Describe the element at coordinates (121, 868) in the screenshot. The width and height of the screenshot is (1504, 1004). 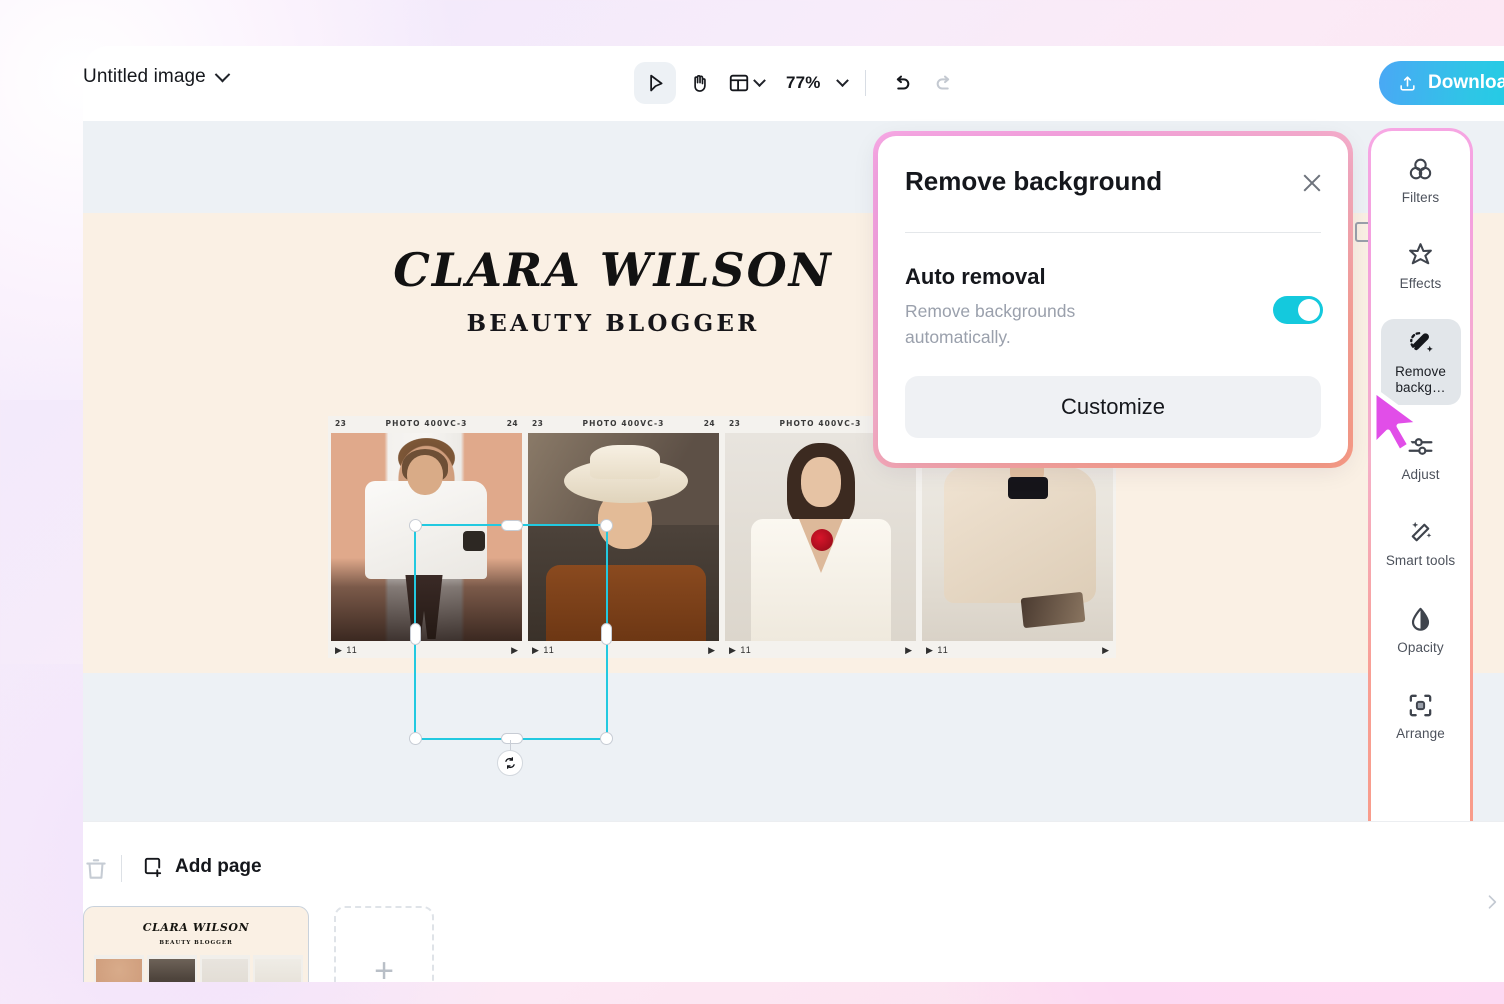
I see `bottom-bar-divider` at that location.